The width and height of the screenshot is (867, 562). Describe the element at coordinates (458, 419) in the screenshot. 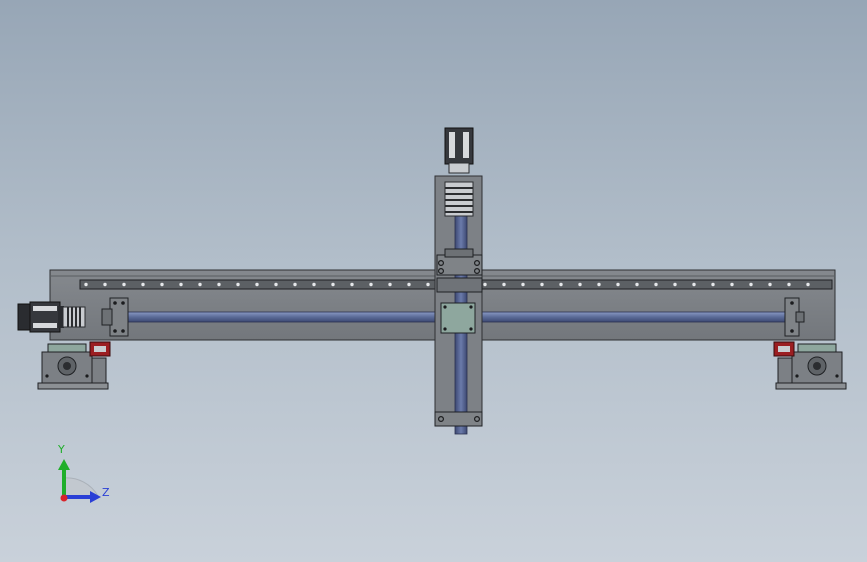

I see `y-bearing-block-bottom` at that location.